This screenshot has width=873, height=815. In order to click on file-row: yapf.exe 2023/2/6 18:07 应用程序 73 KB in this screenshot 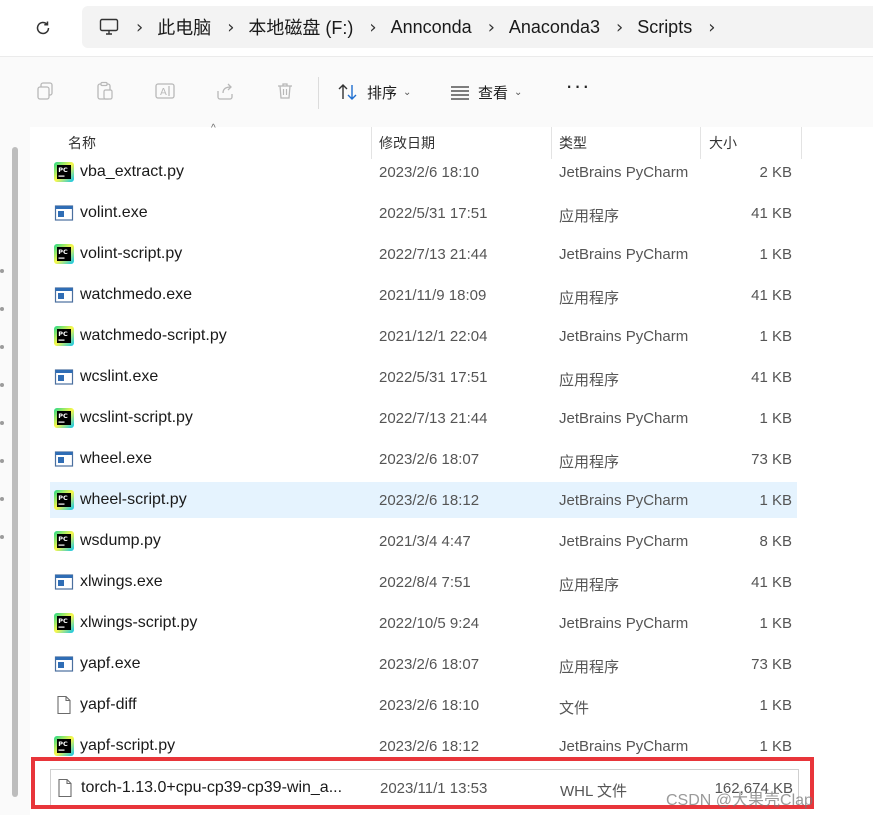, I will do `click(423, 664)`.